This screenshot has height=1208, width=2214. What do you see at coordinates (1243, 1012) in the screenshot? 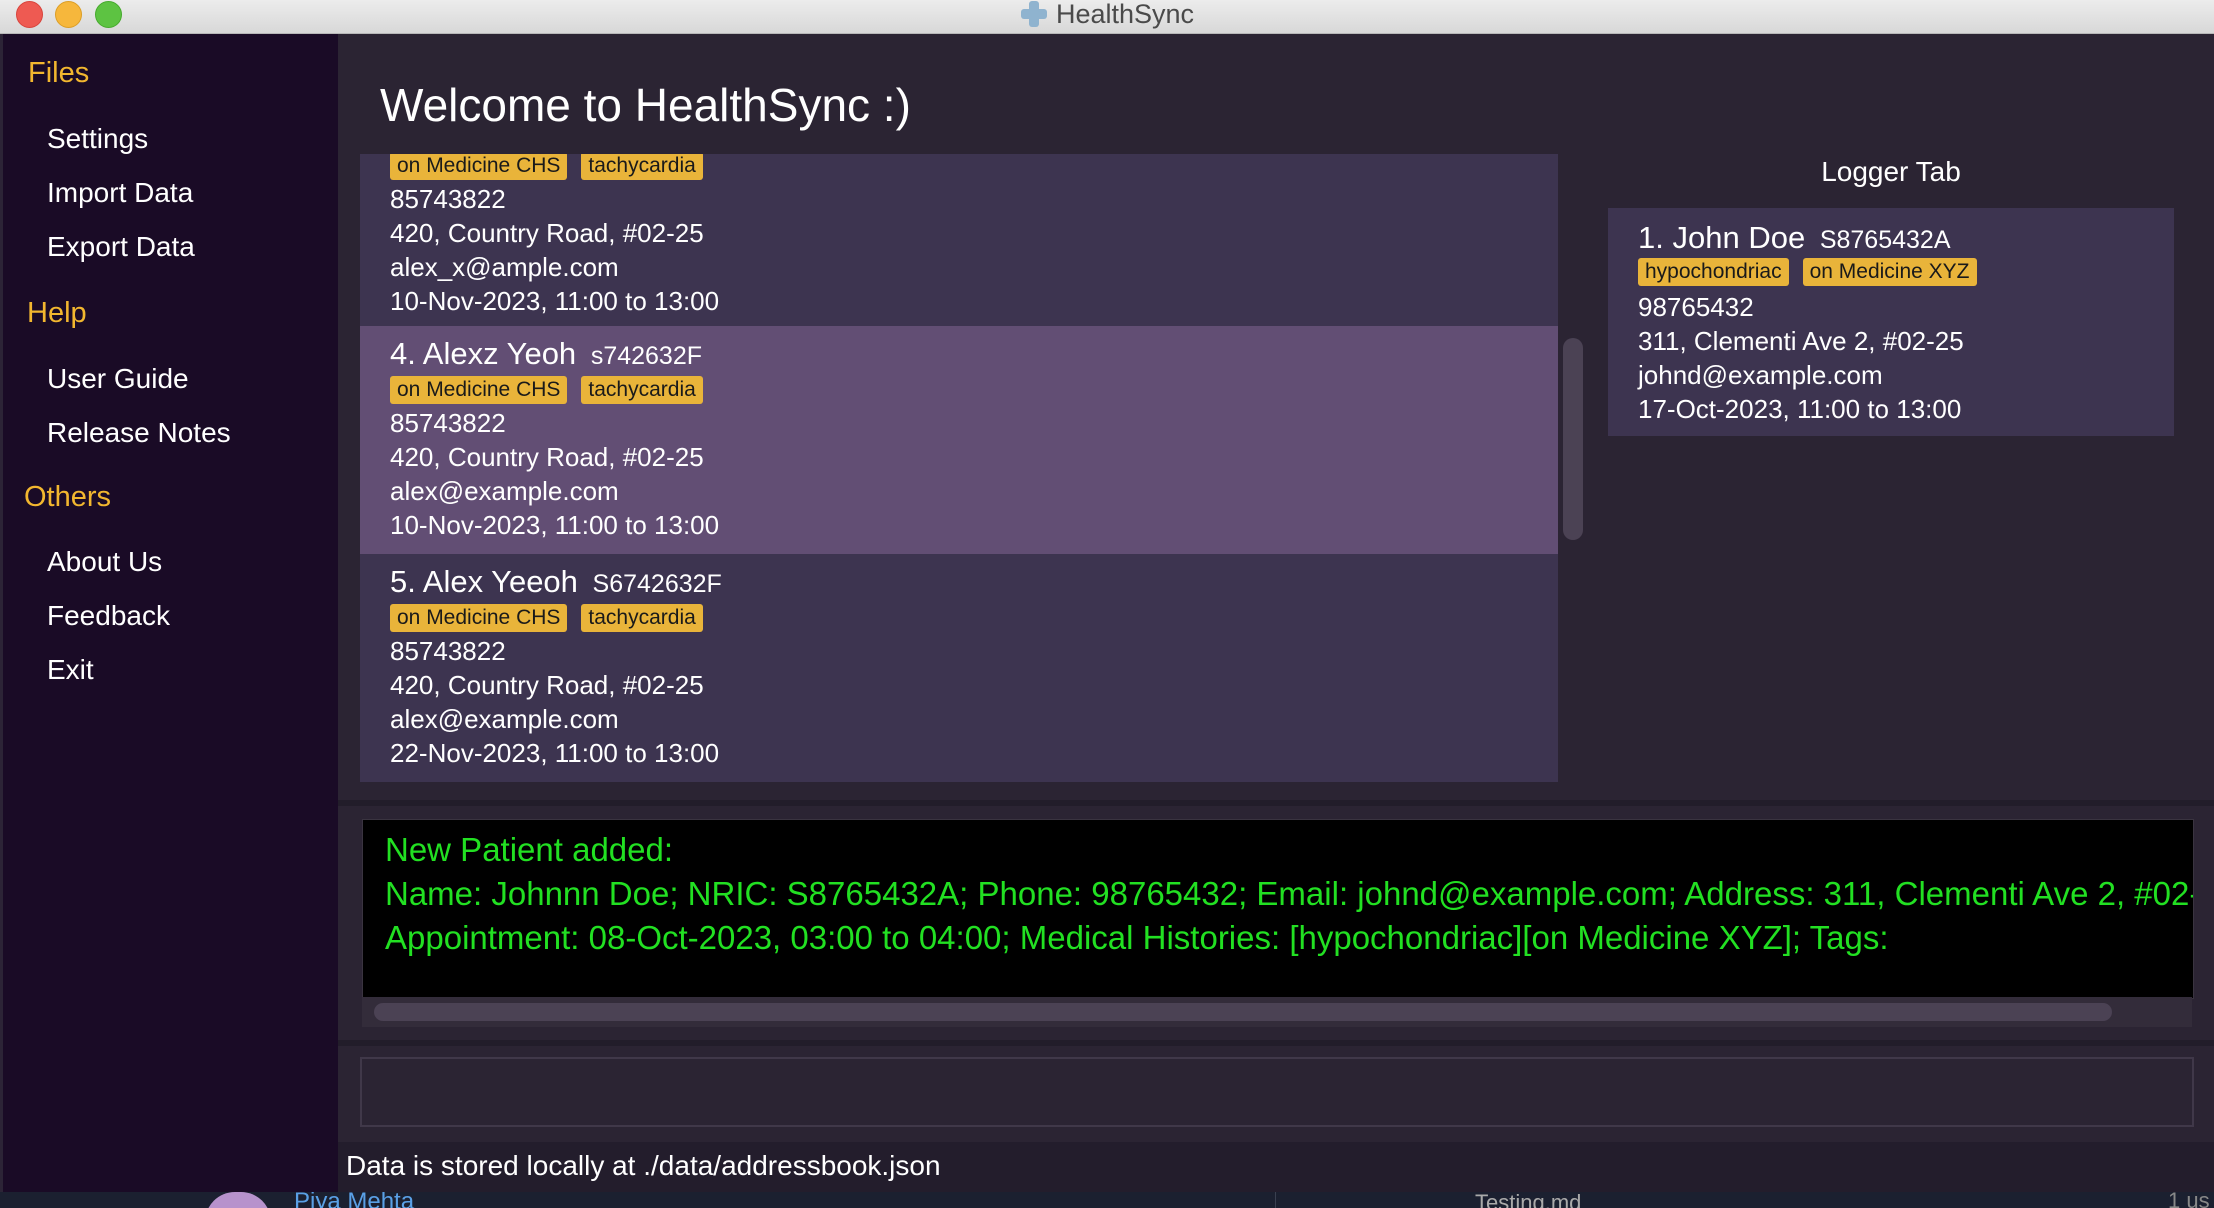
I see `result-horizontal-scrollbar-thumb` at bounding box center [1243, 1012].